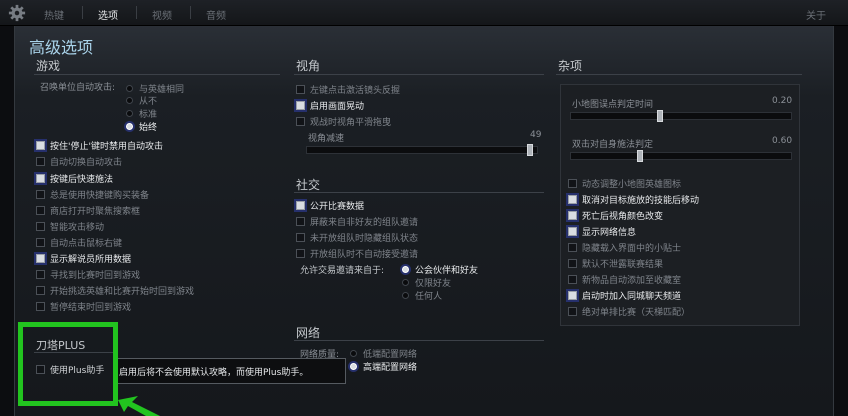 This screenshot has height=416, width=848. Describe the element at coordinates (422, 150) in the screenshot. I see `camera-slowdown-slider` at that location.